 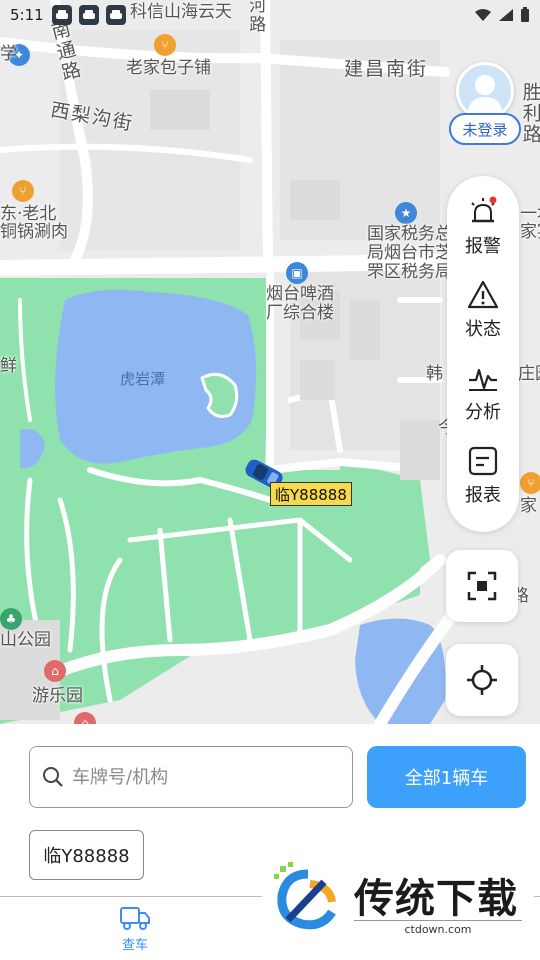 I want to click on report-button: 报表, so click(x=483, y=486).